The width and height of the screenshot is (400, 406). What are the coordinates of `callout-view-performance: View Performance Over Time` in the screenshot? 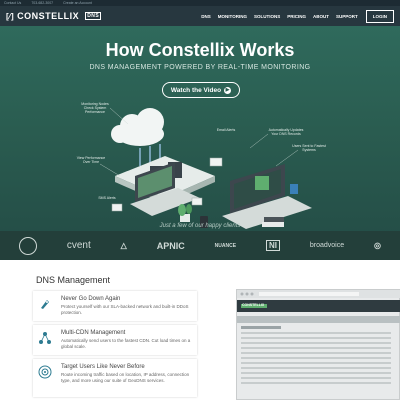 It's located at (91, 160).